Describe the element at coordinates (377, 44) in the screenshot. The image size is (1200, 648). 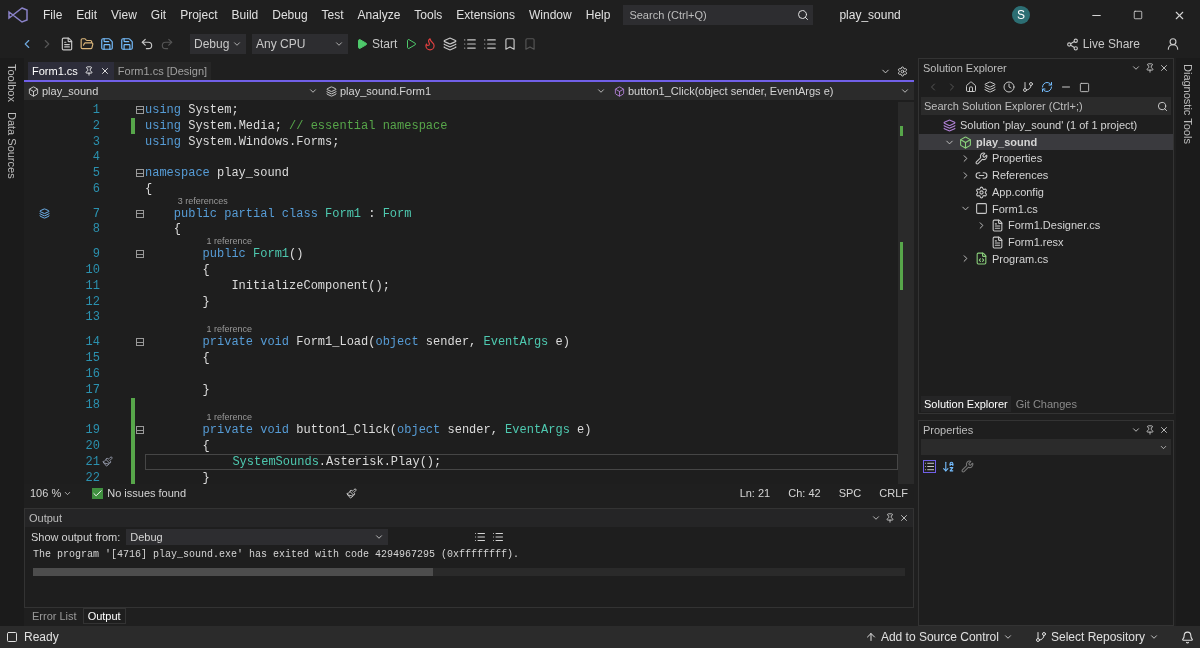
I see `start-button: Start` at that location.